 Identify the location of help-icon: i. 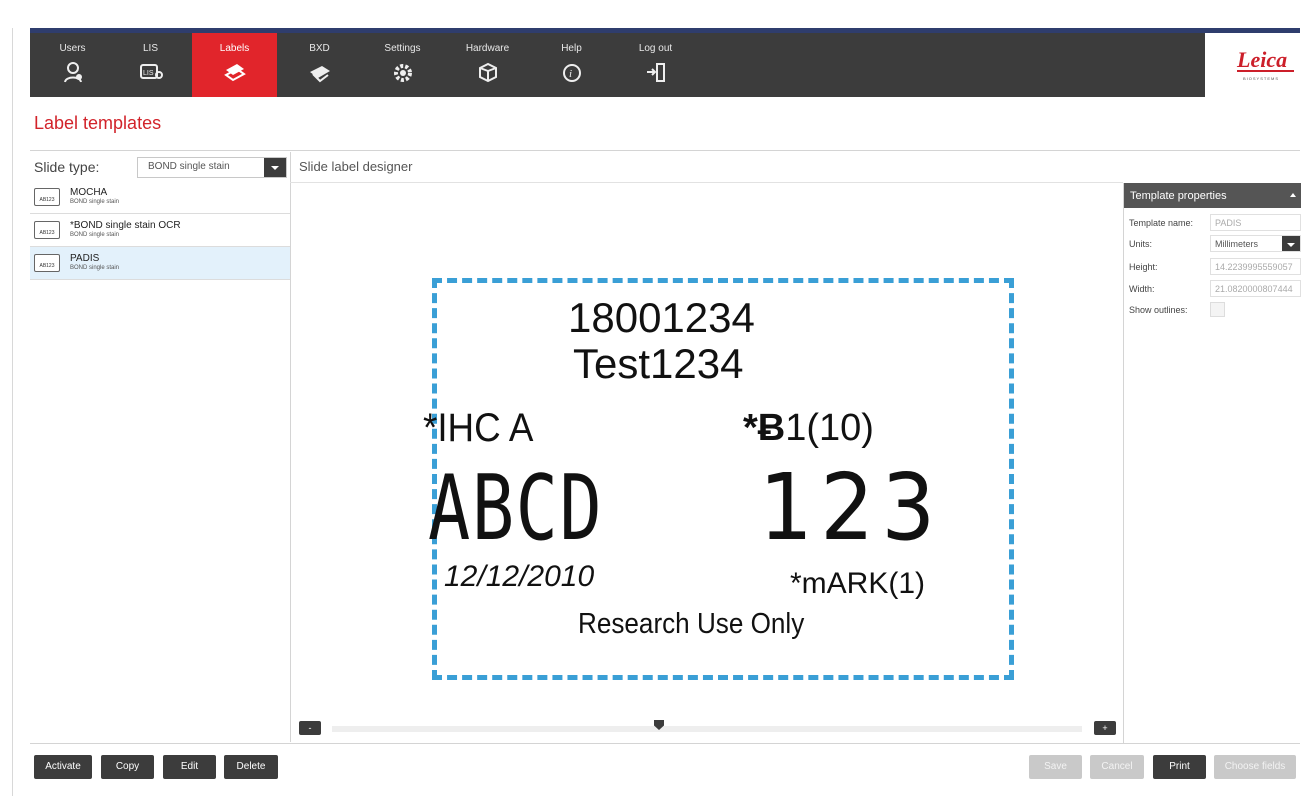
(571, 73).